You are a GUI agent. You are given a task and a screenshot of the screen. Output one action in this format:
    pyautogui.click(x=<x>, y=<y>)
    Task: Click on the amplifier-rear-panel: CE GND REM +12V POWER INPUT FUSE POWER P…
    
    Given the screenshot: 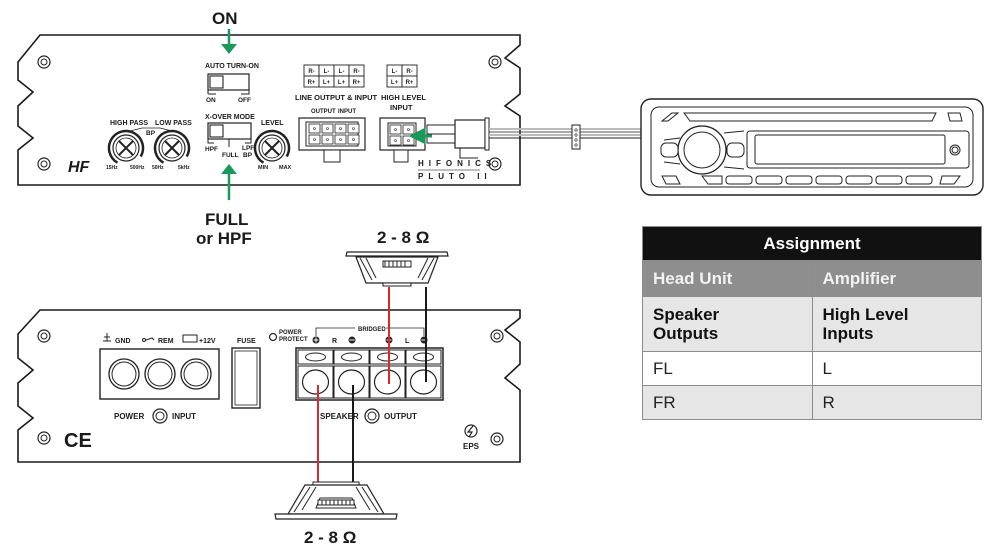 What is the action you would take?
    pyautogui.click(x=269, y=386)
    